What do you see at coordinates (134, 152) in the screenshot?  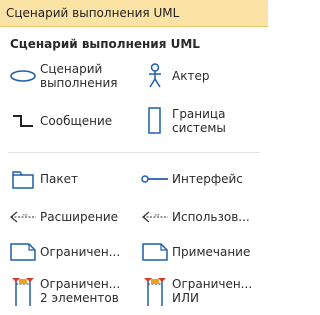 I see `section-divider` at bounding box center [134, 152].